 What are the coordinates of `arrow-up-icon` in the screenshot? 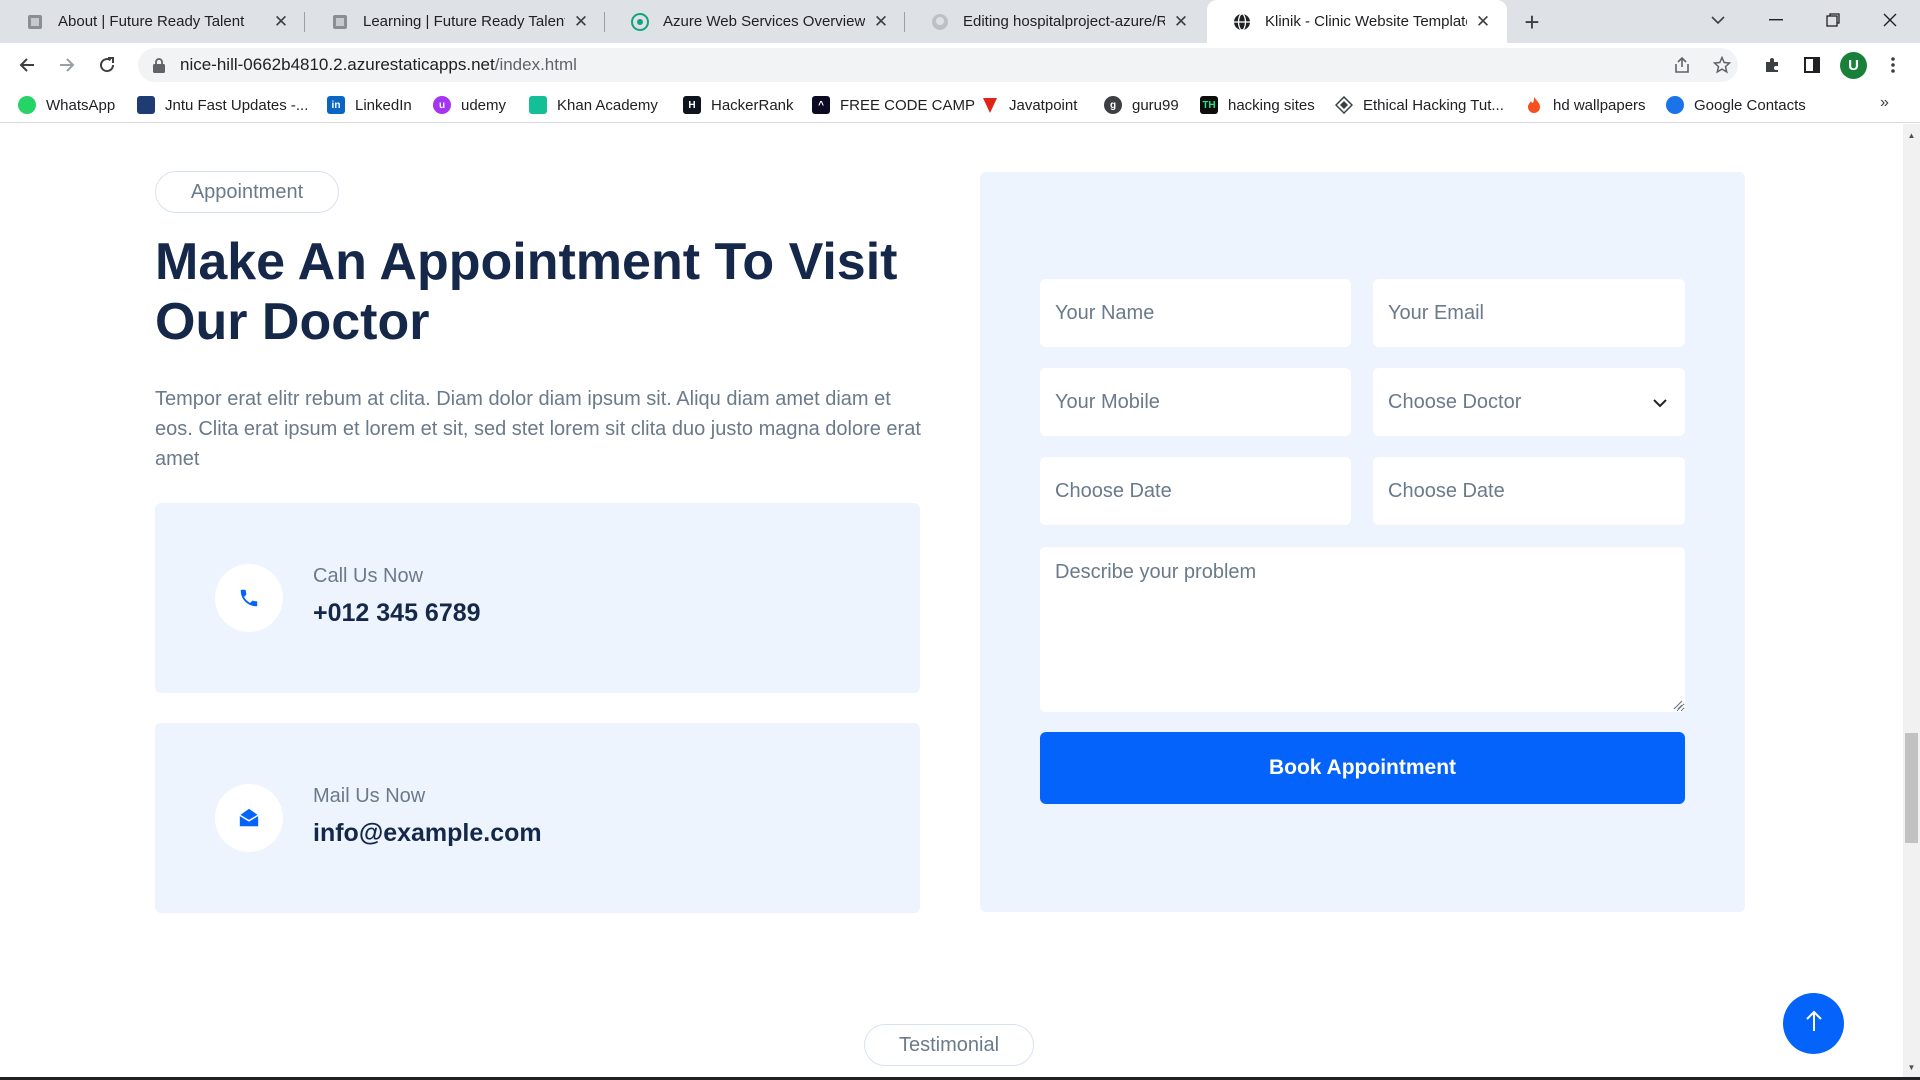 It's located at (1814, 1023).